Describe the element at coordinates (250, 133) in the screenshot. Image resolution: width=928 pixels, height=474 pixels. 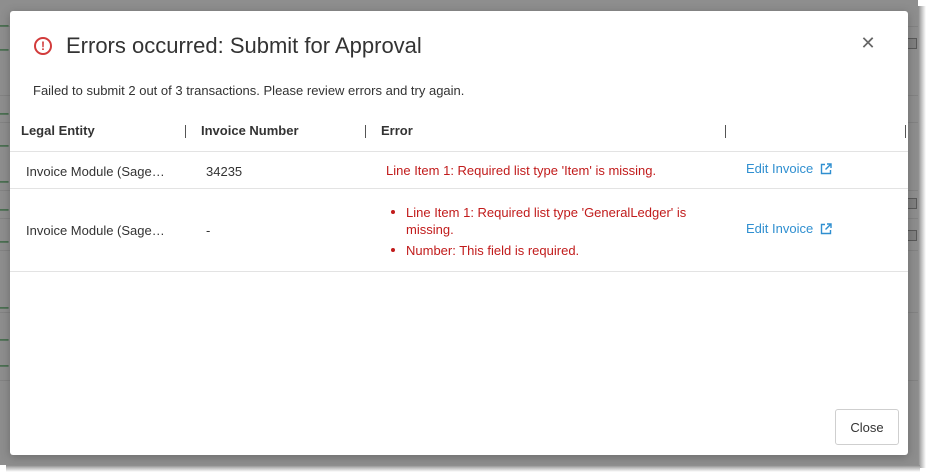
I see `column-header-invoice-number: Invoice Number` at that location.